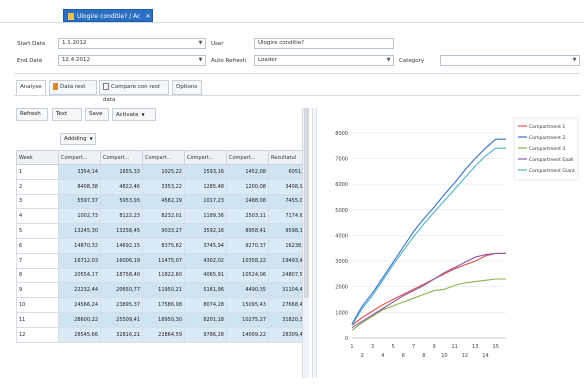 This screenshot has height=392, width=584. I want to click on week-cell: 7, so click(37, 260).